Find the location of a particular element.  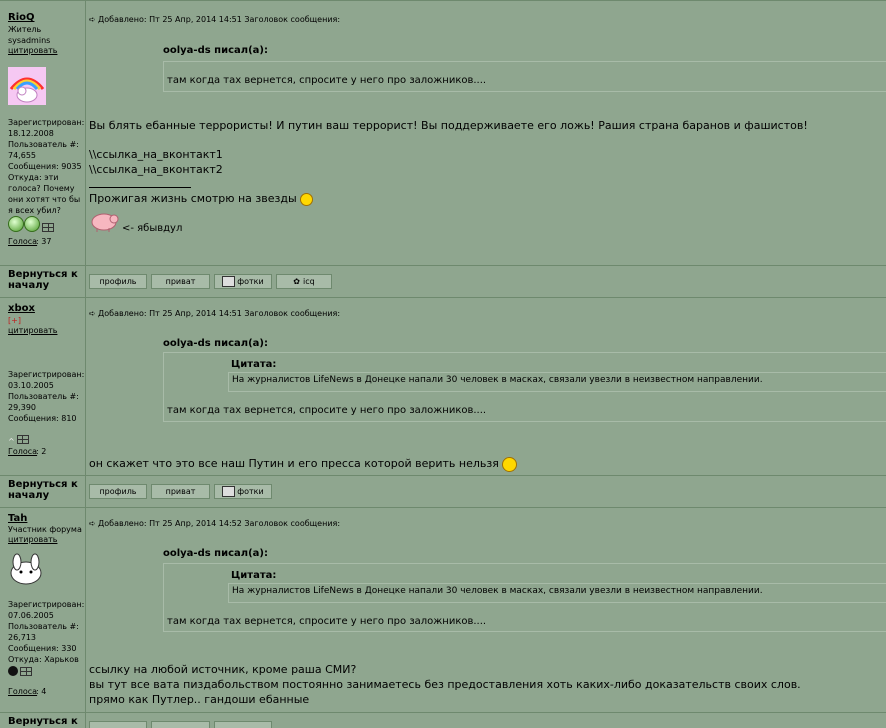

registered-date: 18.12.2008 is located at coordinates (31, 133).